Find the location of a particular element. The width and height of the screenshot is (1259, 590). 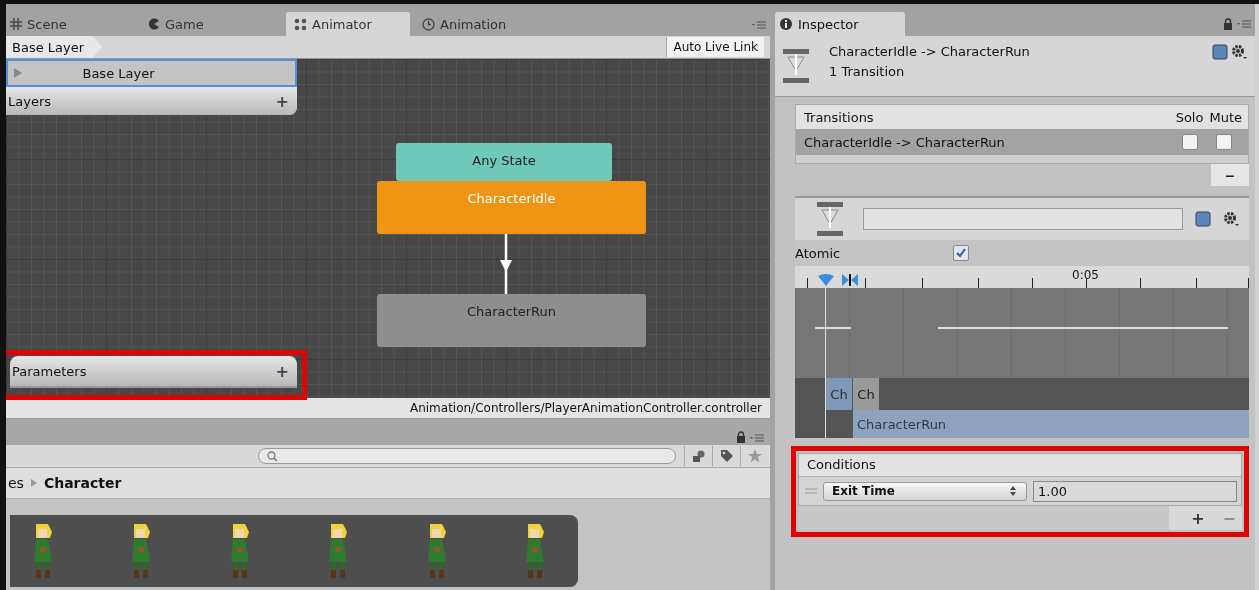

column-header: Solo is located at coordinates (1189, 117).